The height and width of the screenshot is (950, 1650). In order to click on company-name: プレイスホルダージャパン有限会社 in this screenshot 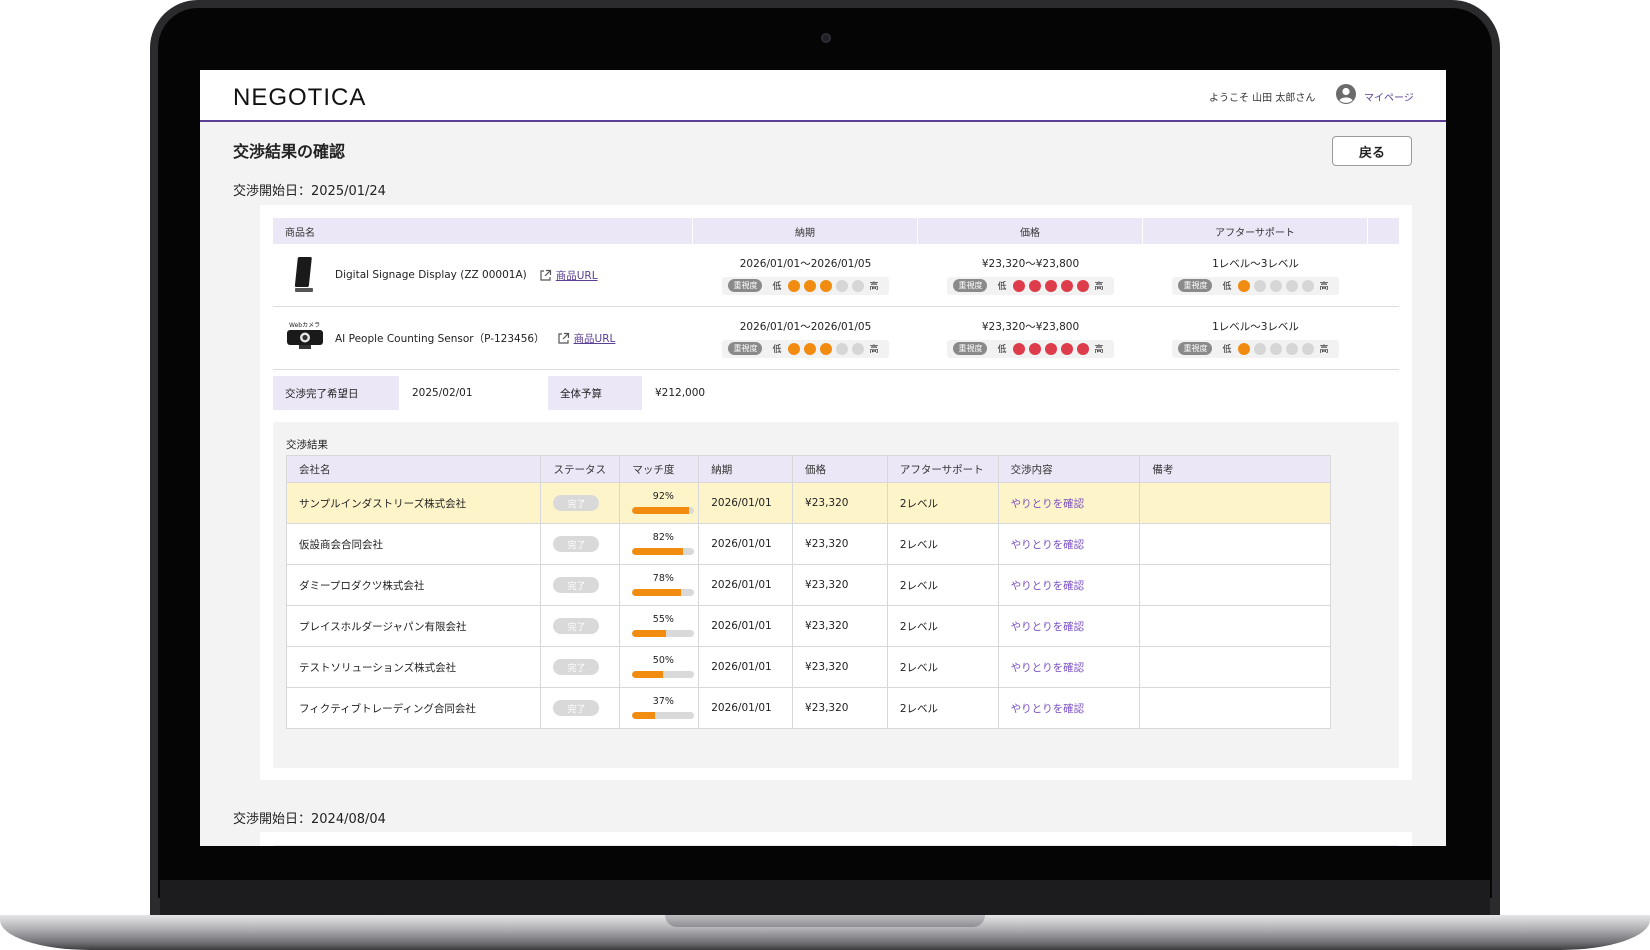, I will do `click(414, 626)`.